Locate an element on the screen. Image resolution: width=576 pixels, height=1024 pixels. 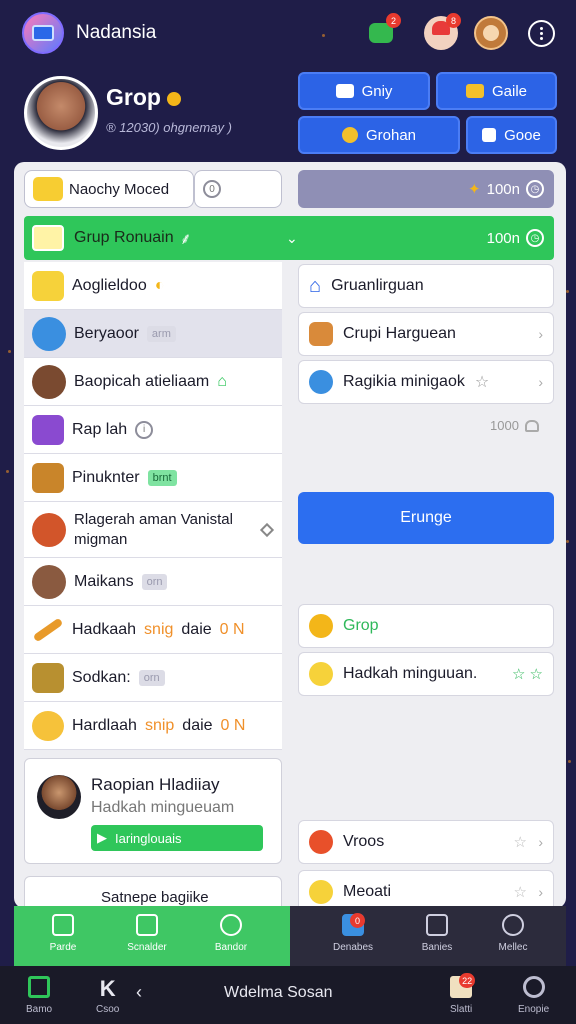
list-item: Maikans orn is located at coordinates (153, 582).